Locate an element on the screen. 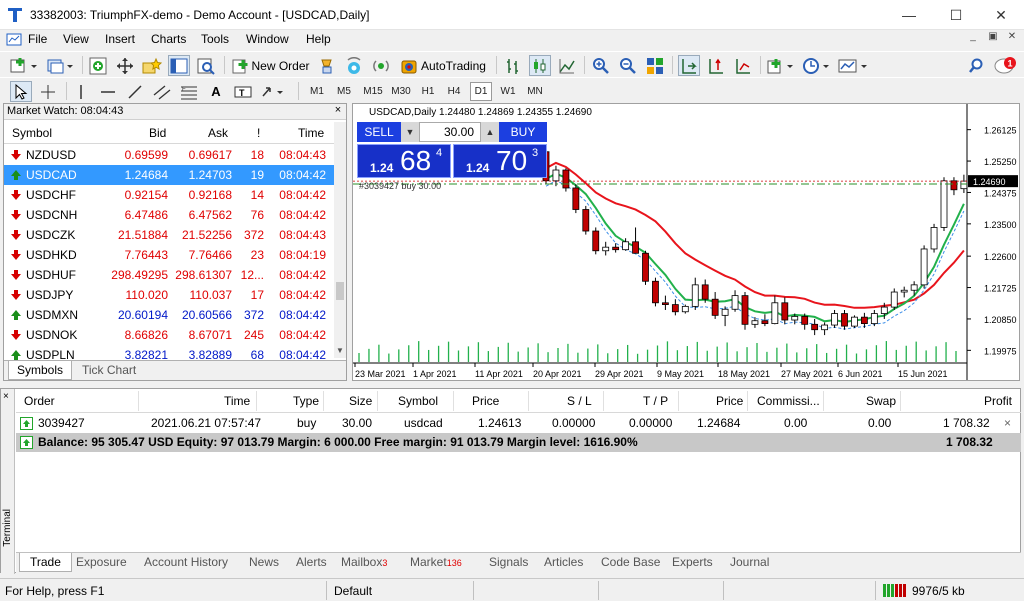 This screenshot has width=1024, height=601. trendline-tool is located at coordinates (135, 91).